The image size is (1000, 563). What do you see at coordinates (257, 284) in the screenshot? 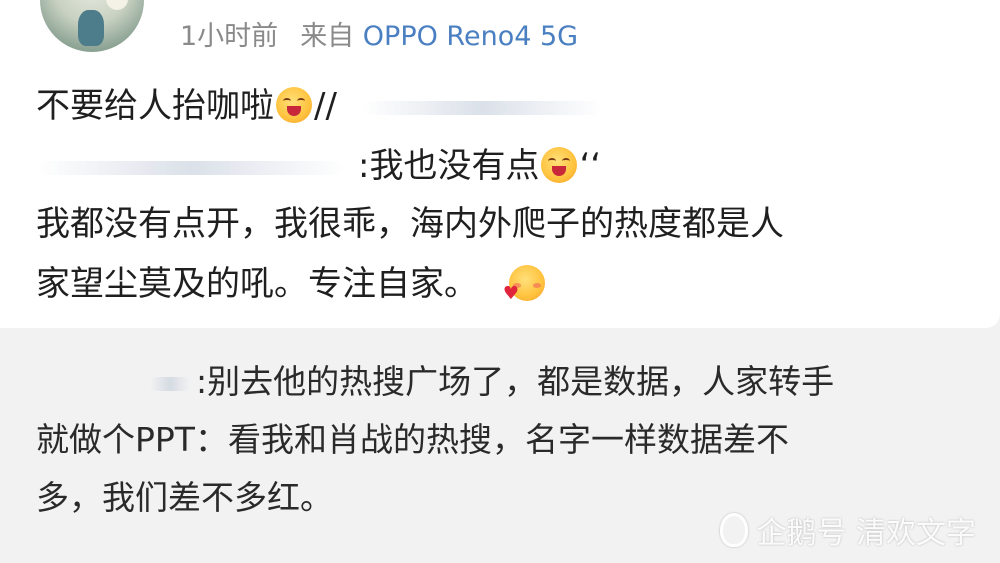
I see `comment-text: 家望尘莫及的吼。专注自家。` at bounding box center [257, 284].